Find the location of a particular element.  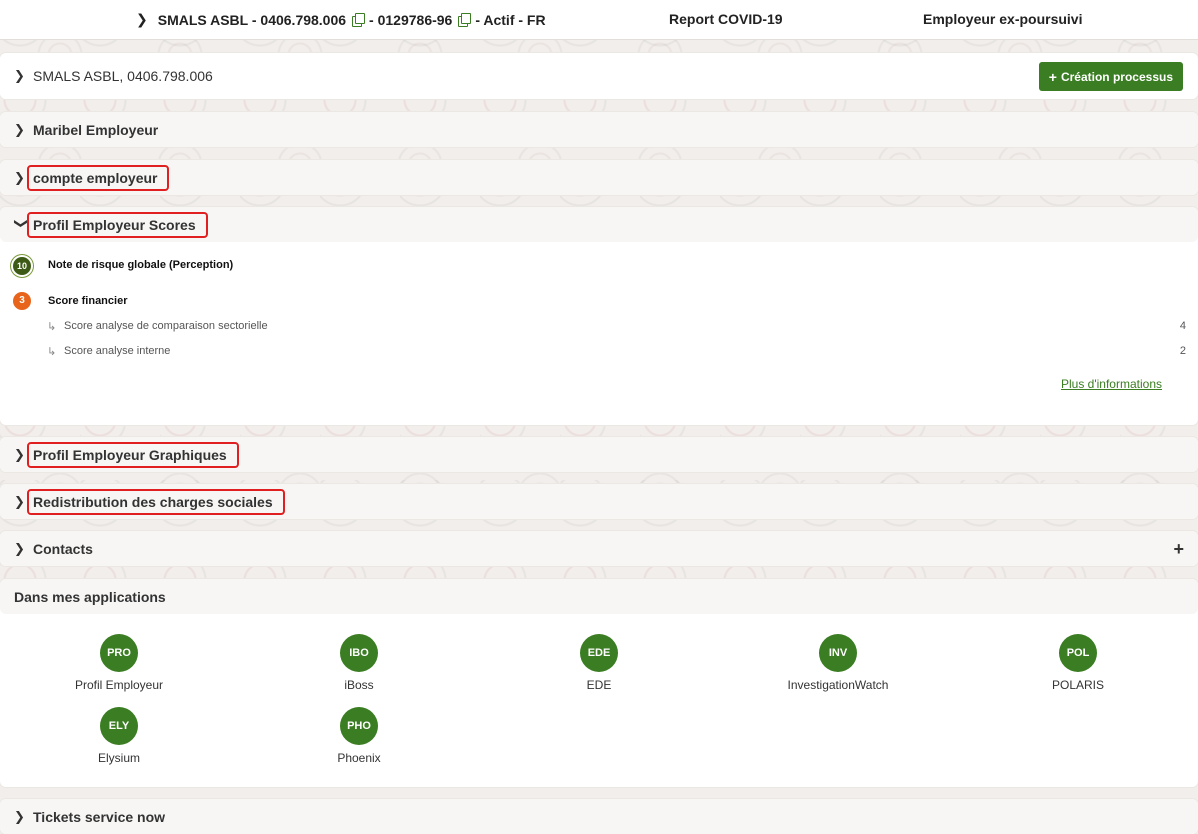

app-label: EDE is located at coordinates (599, 685).